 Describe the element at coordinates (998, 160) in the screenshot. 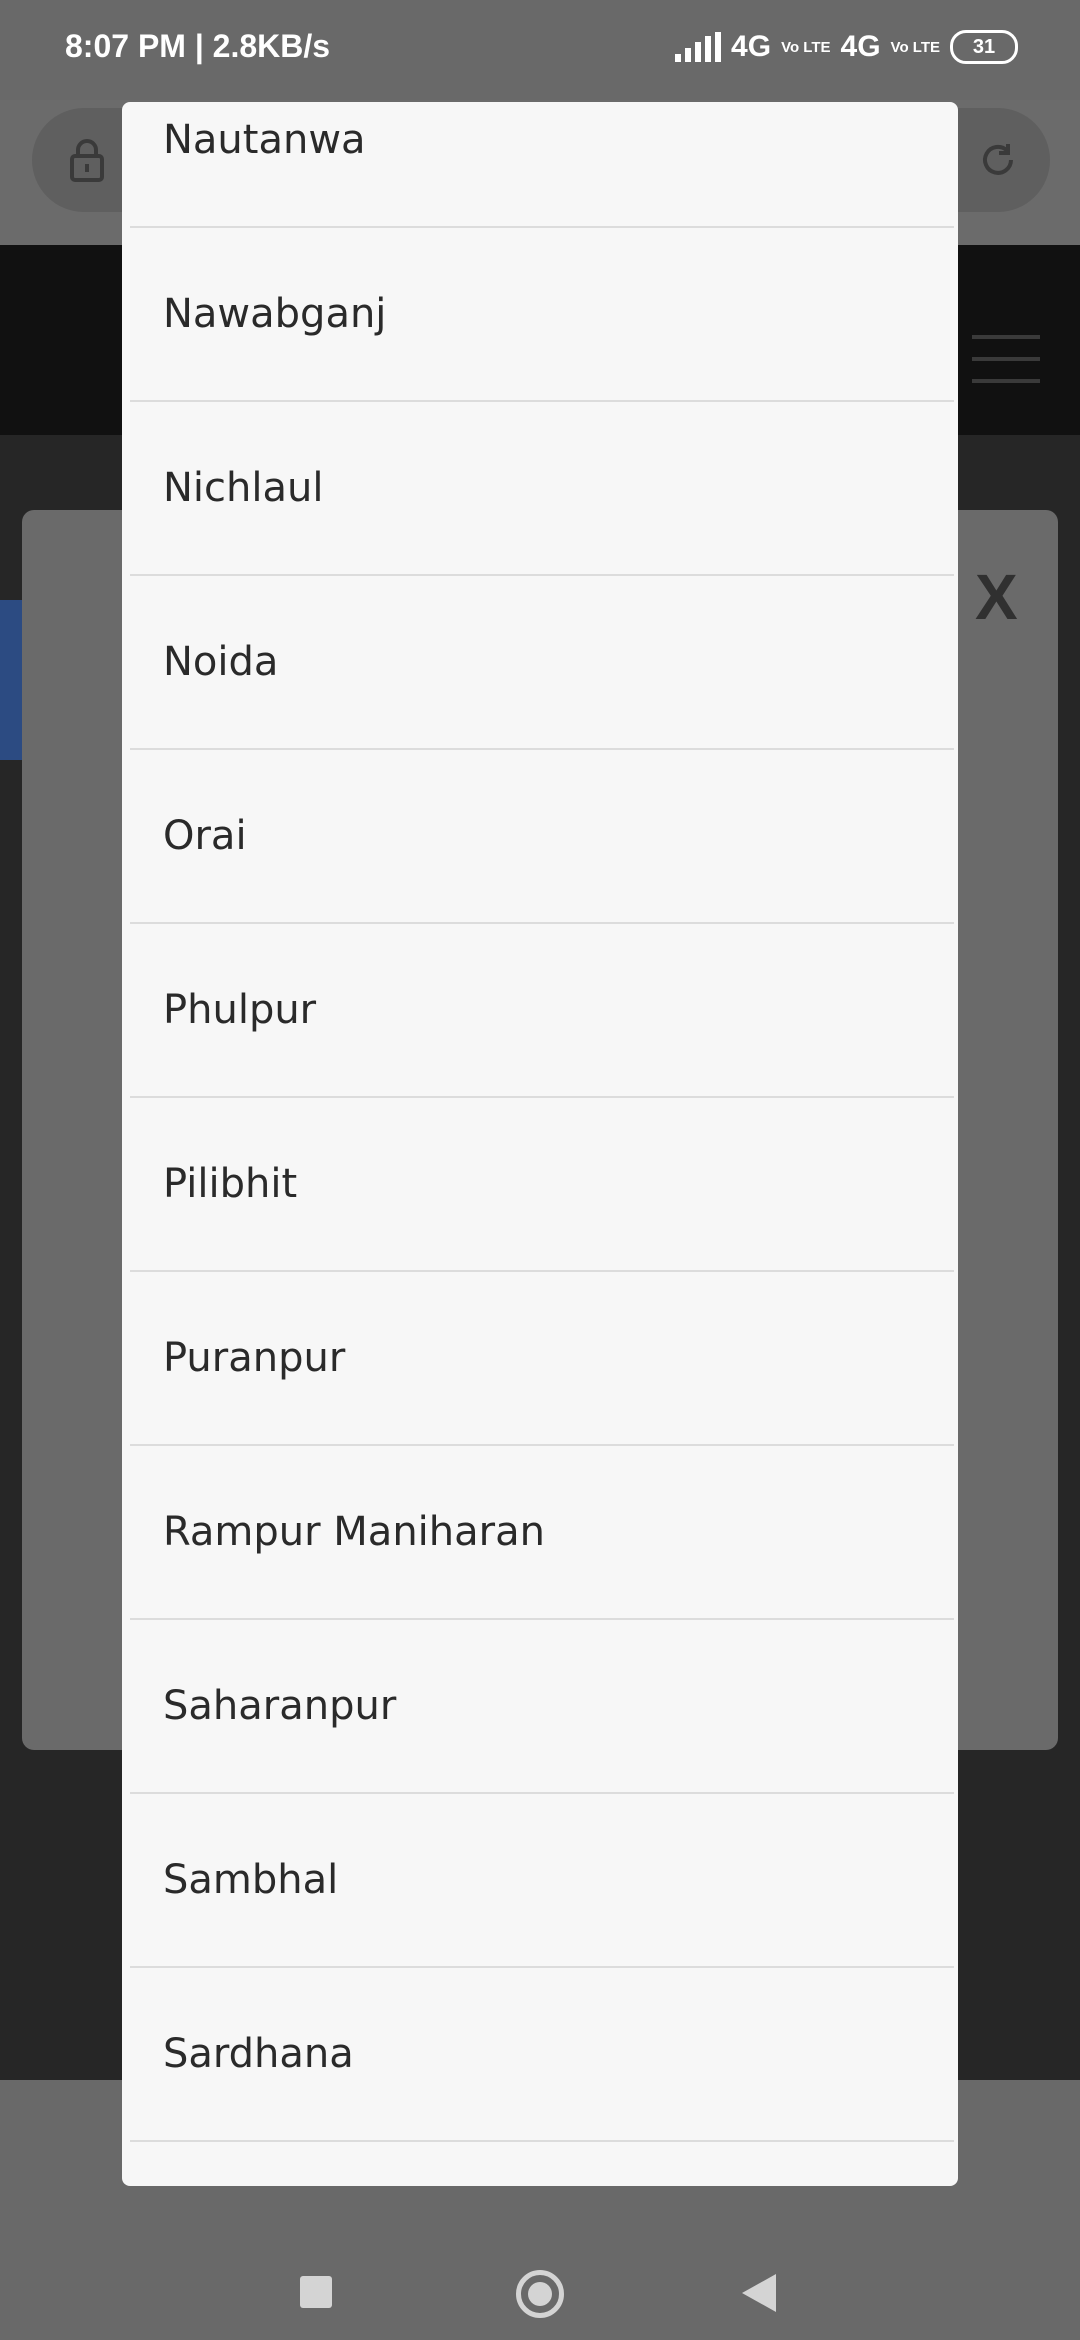

I see `reload-icon` at that location.